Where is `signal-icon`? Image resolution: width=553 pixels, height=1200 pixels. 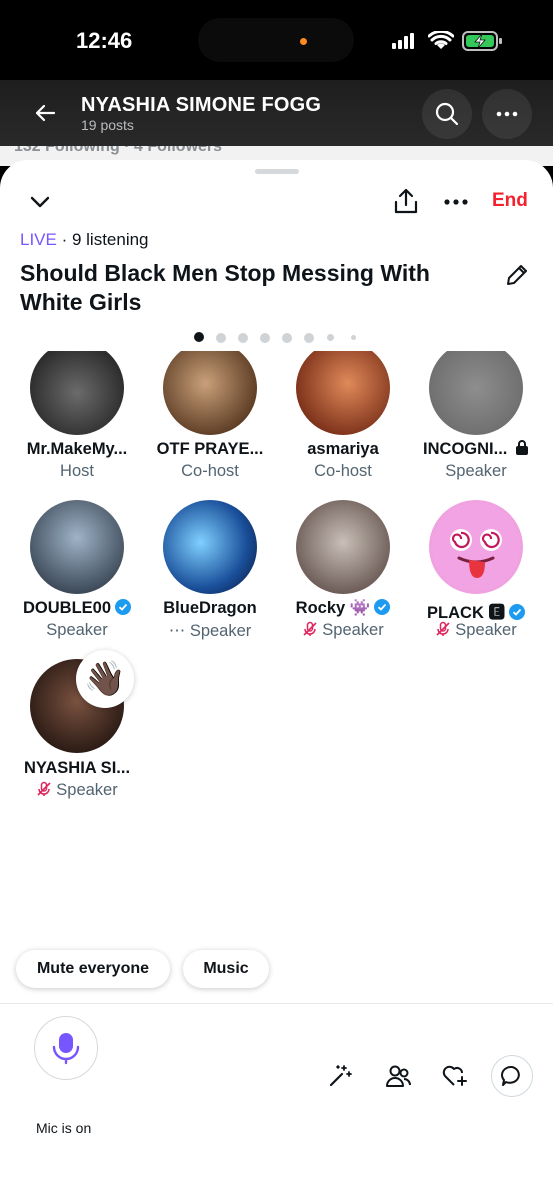
signal-icon is located at coordinates (403, 41).